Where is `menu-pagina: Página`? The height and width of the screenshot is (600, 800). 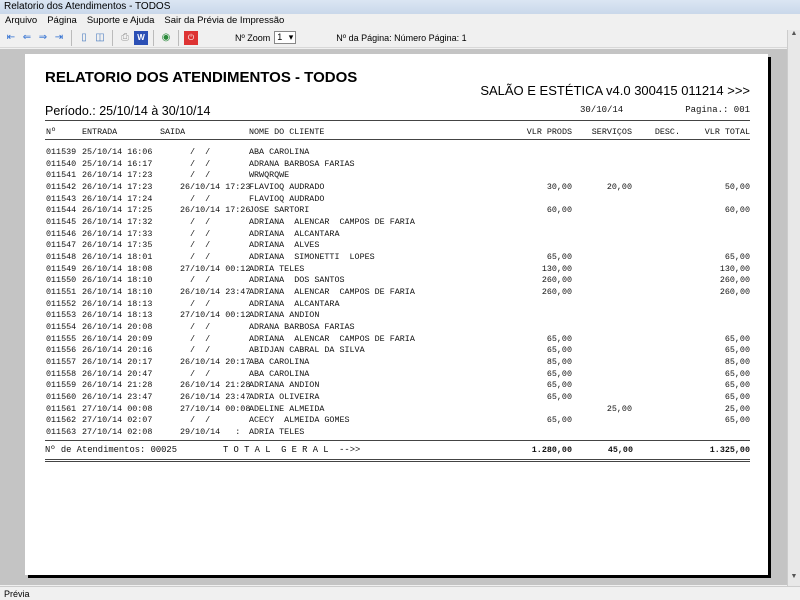
menu-pagina: Página is located at coordinates (62, 21).